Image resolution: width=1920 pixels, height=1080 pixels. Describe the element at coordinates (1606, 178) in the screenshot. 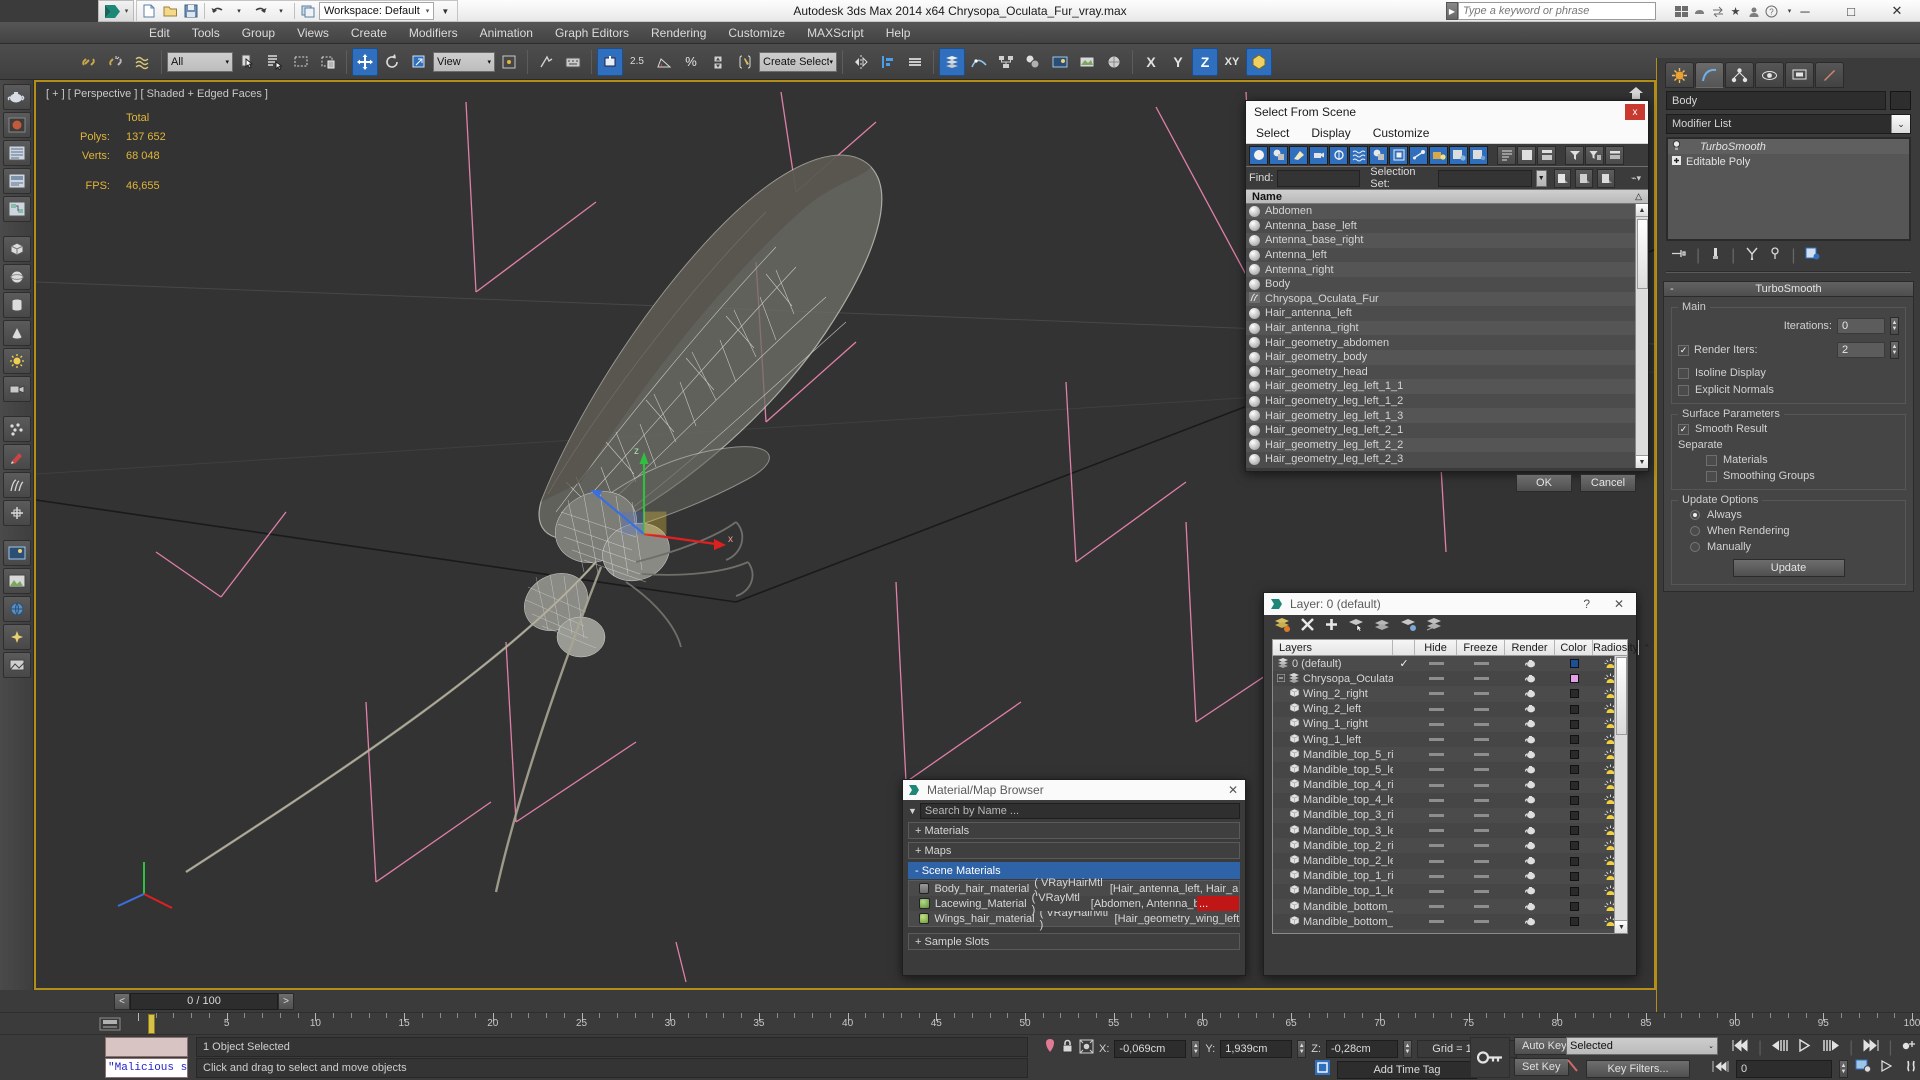

I see `edit-selection-set-icon` at that location.